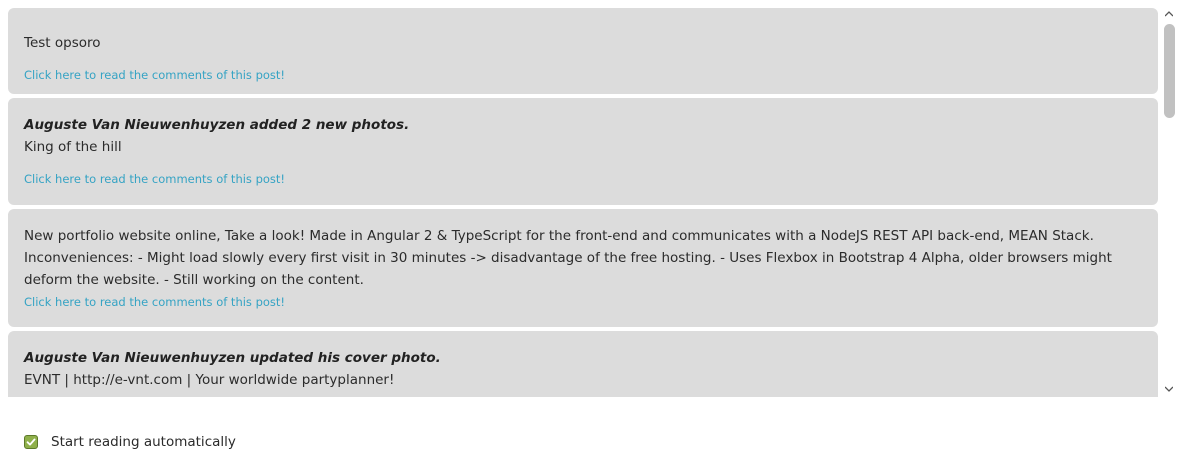 The width and height of the screenshot is (1189, 458). I want to click on auto-read-toggle: Start reading automatically, so click(130, 442).